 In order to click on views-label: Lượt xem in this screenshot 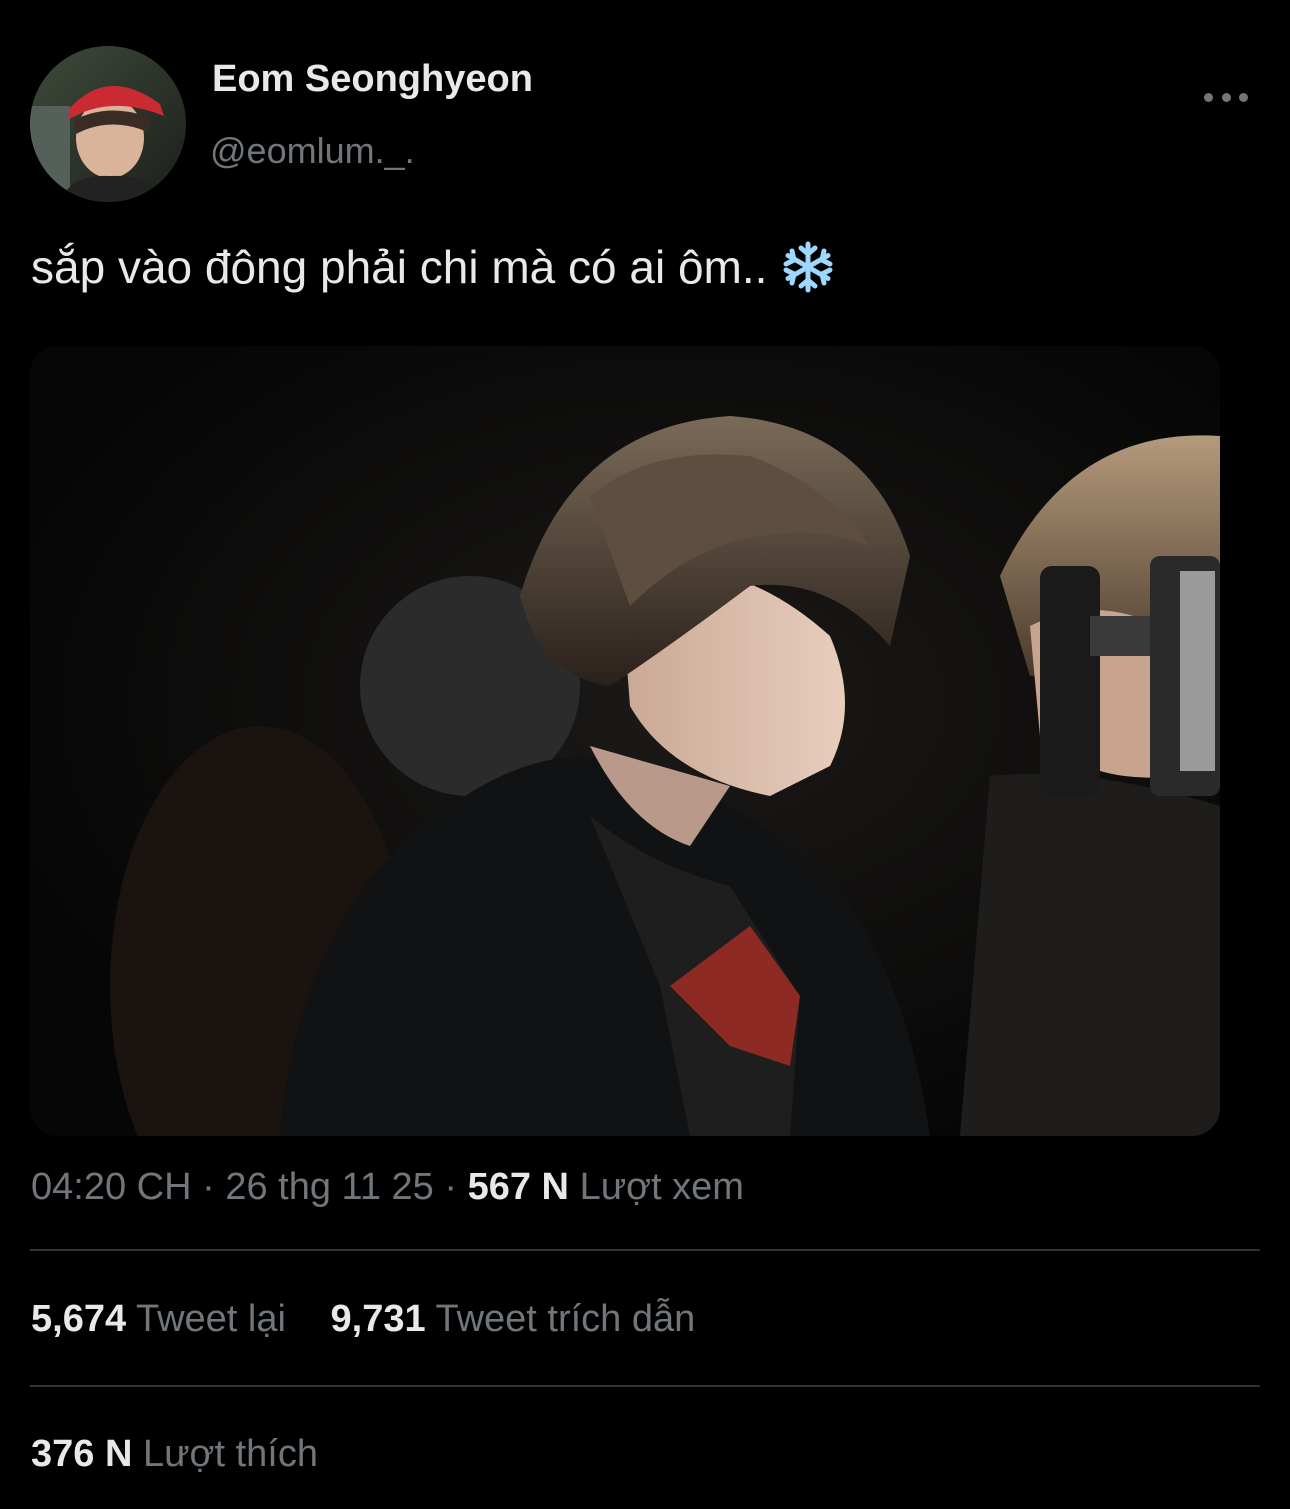, I will do `click(661, 1187)`.